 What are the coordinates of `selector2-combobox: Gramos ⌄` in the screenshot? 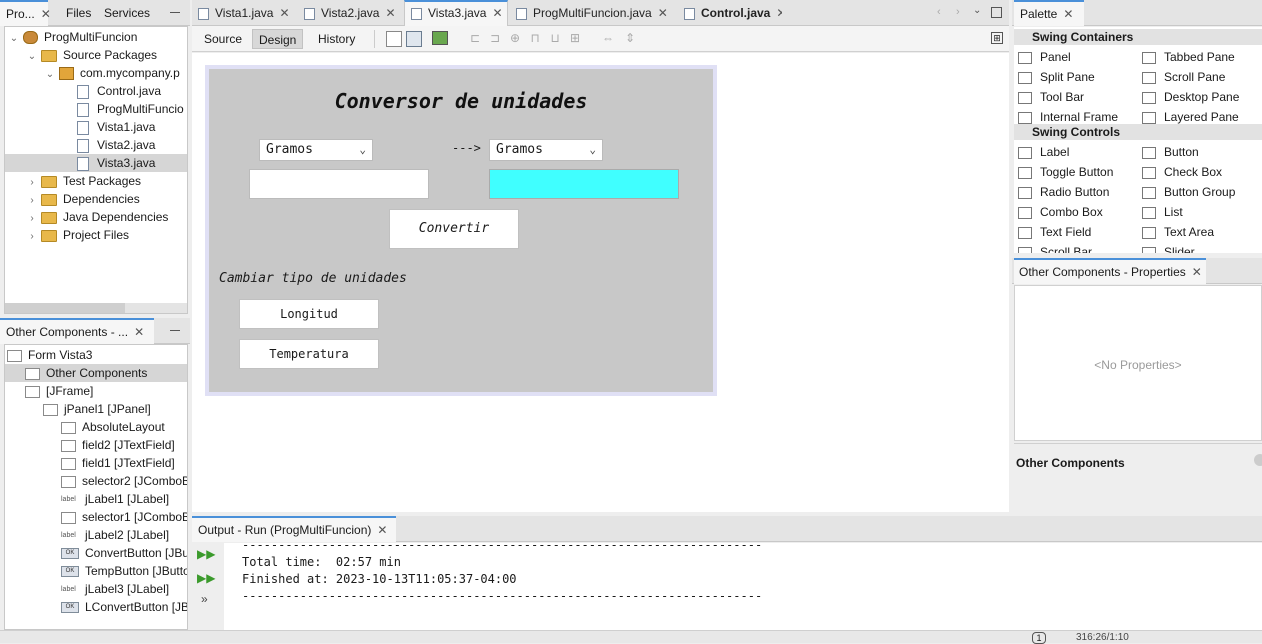 It's located at (546, 150).